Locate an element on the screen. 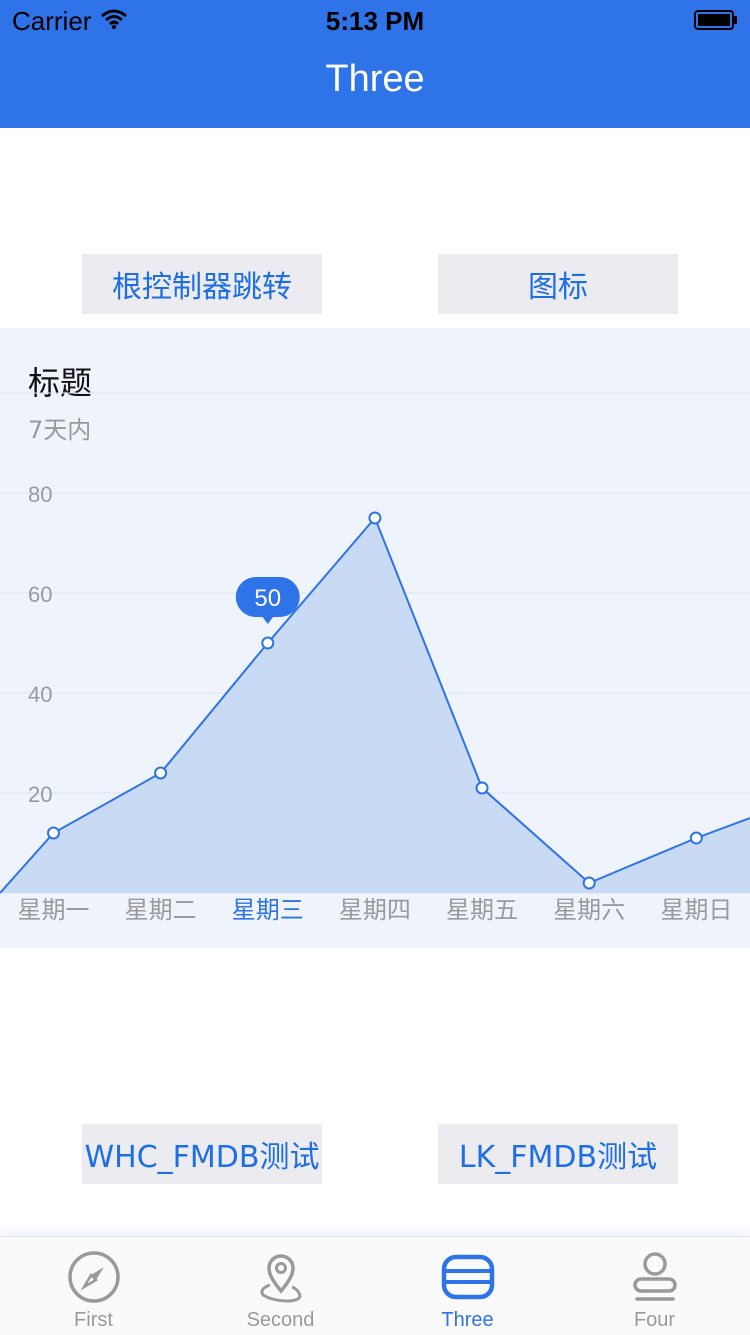  lk-fmdb-test-button: LK_FMDB测试 is located at coordinates (558, 1154).